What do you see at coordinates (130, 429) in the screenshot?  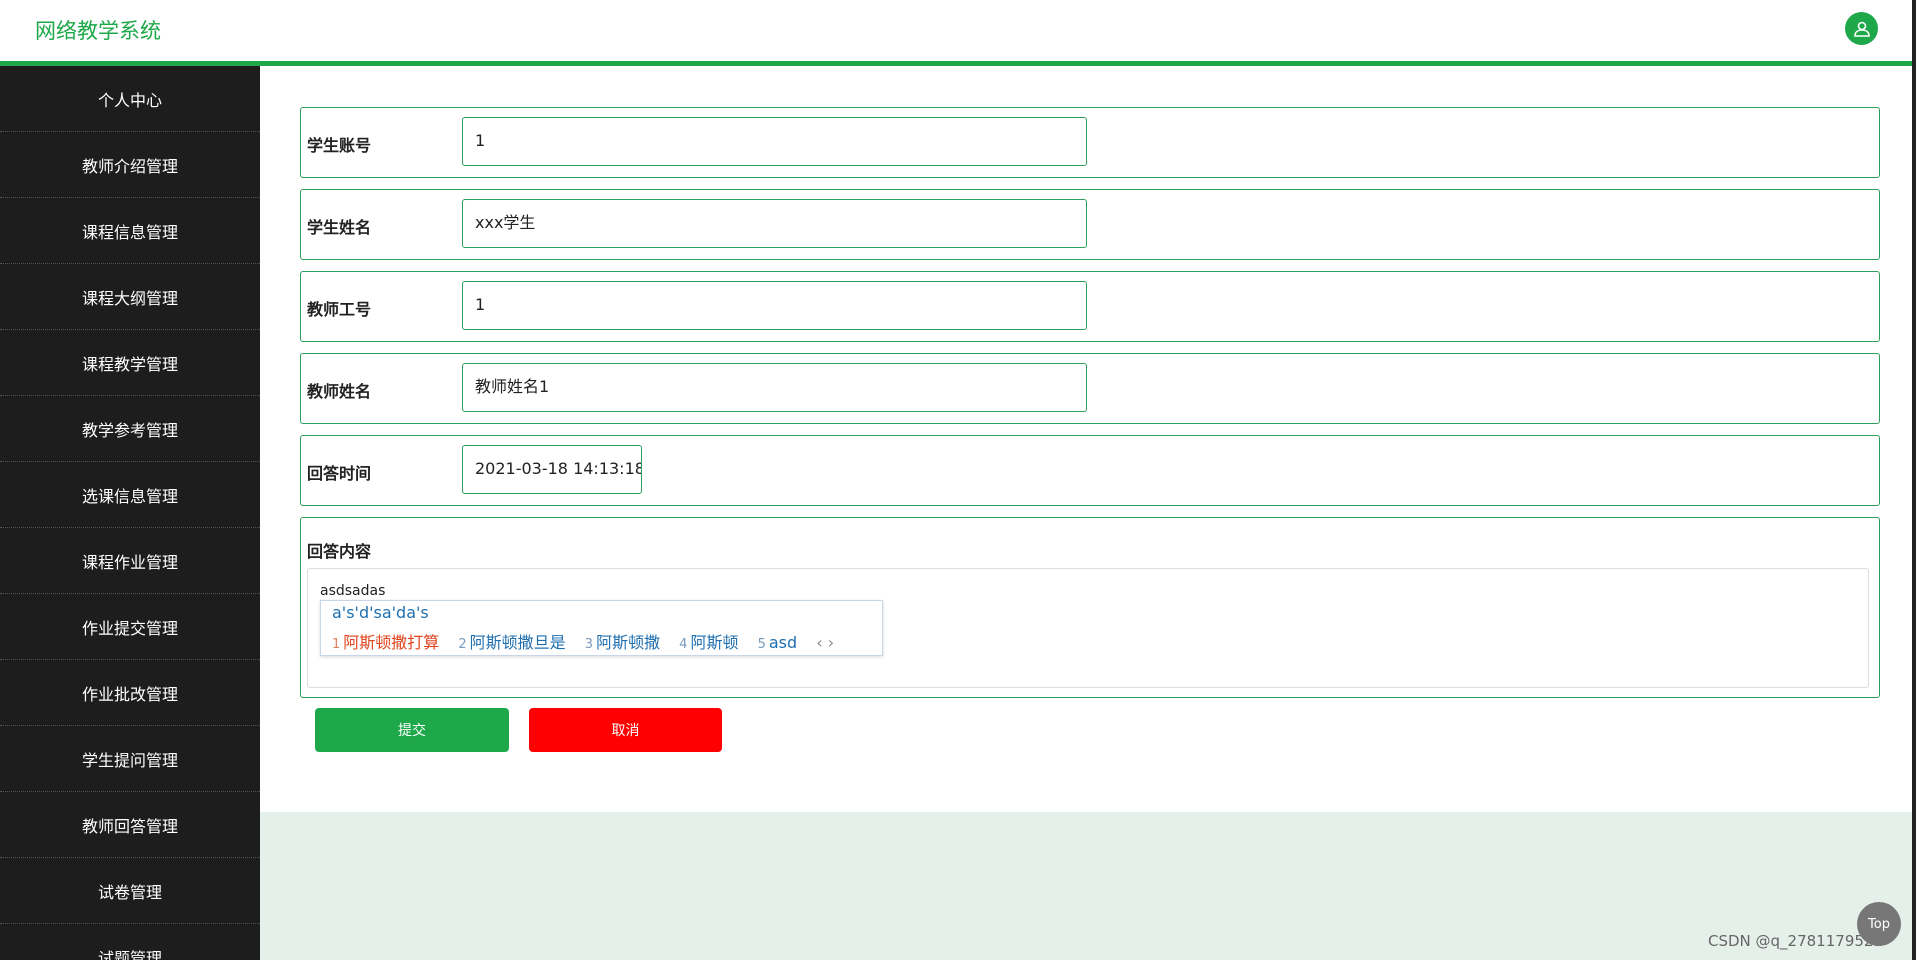 I see `sidebar-item-teaching-reference: 教学参考管理` at bounding box center [130, 429].